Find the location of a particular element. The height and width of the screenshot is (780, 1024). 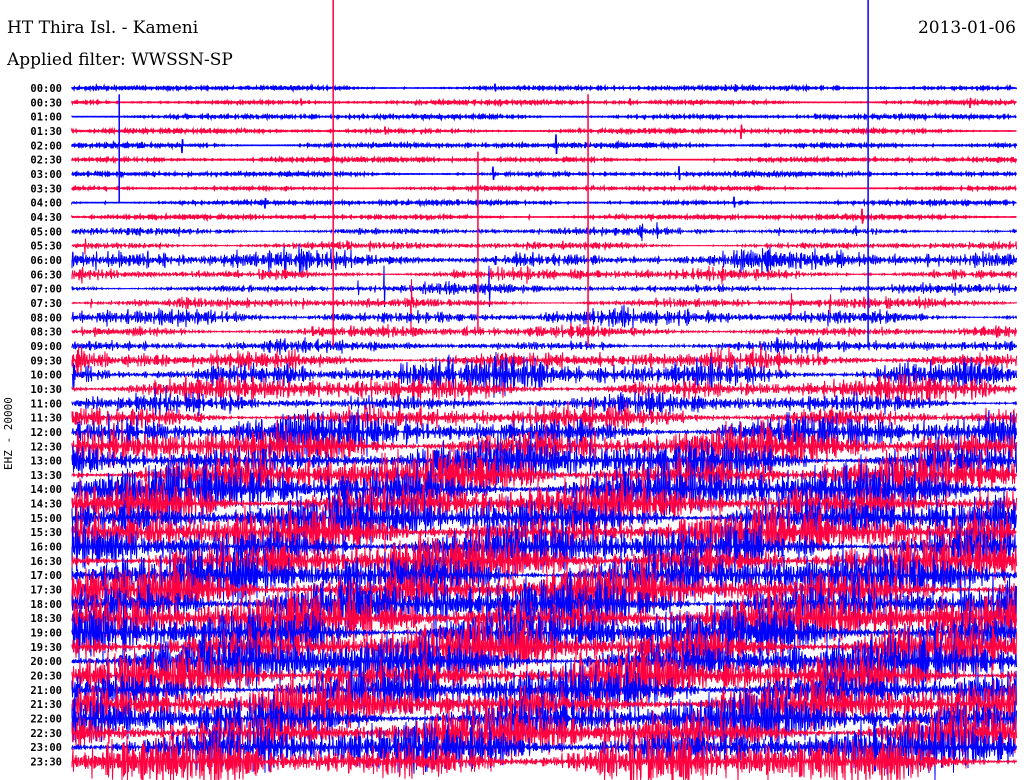

row-time-label: 01:30 is located at coordinates (46, 132).